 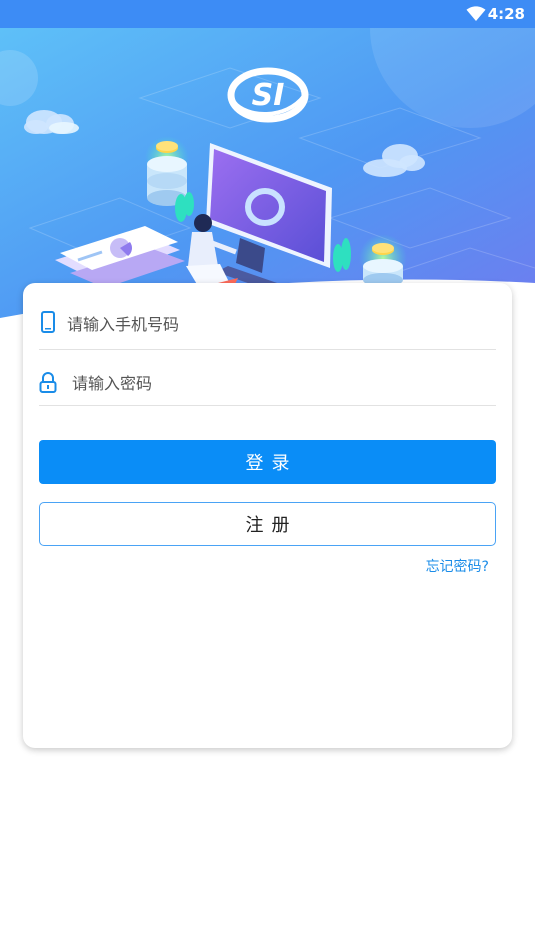 What do you see at coordinates (282, 383) in the screenshot?
I see `password-input` at bounding box center [282, 383].